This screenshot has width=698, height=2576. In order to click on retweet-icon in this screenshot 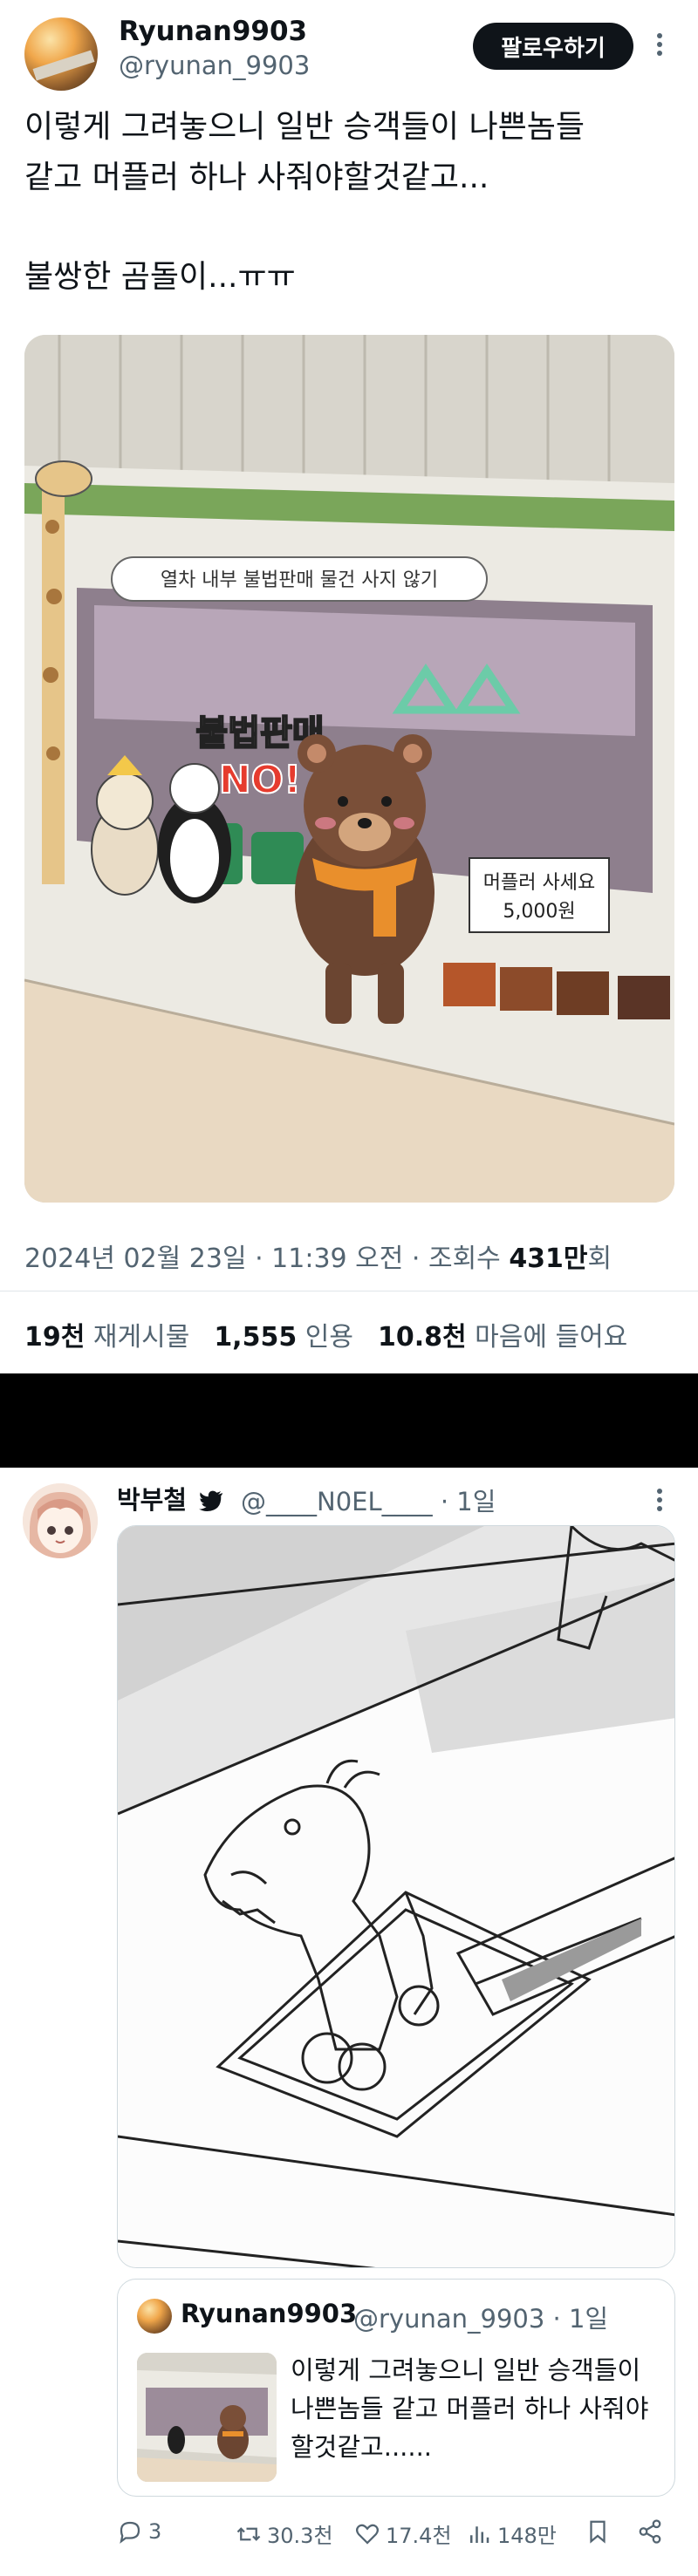, I will do `click(249, 2534)`.